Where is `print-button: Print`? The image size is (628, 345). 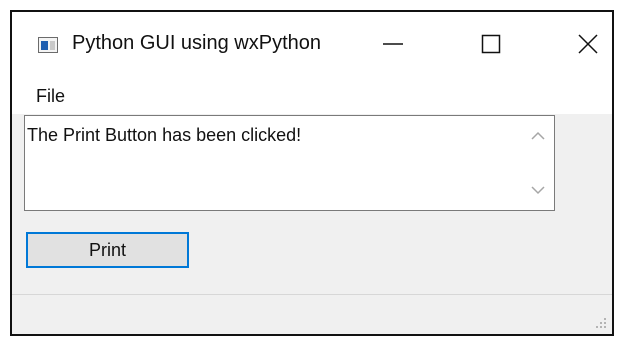 print-button: Print is located at coordinates (107, 250).